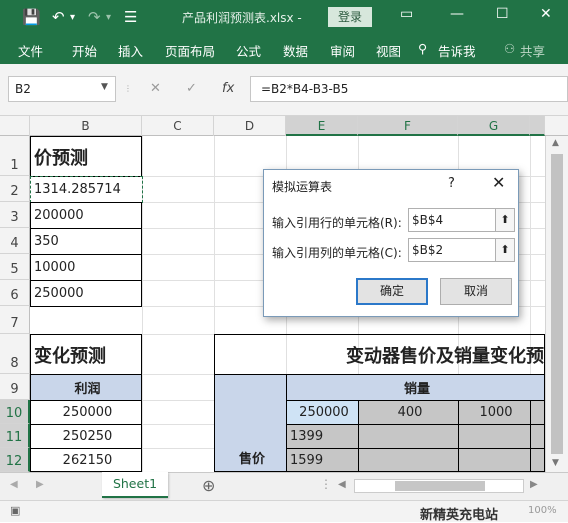 This screenshot has height=523, width=568. I want to click on name-box: B2, so click(62, 89).